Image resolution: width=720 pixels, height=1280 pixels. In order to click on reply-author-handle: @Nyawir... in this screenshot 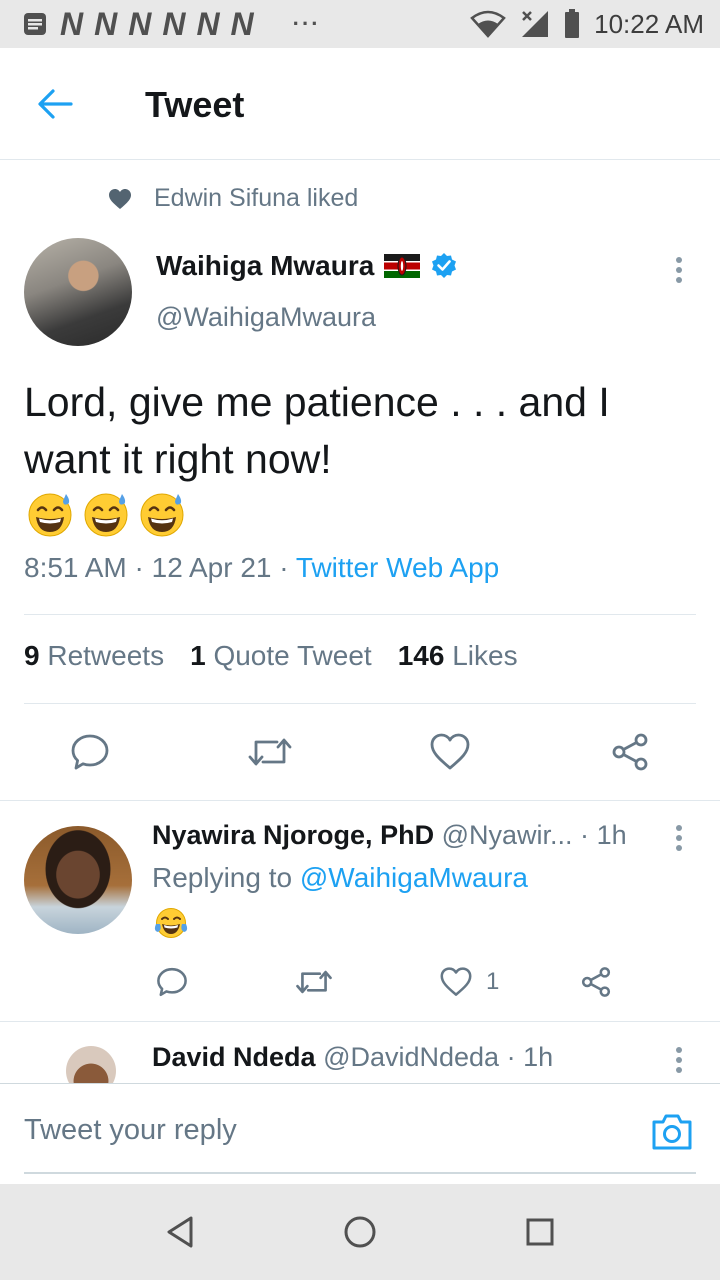, I will do `click(507, 835)`.